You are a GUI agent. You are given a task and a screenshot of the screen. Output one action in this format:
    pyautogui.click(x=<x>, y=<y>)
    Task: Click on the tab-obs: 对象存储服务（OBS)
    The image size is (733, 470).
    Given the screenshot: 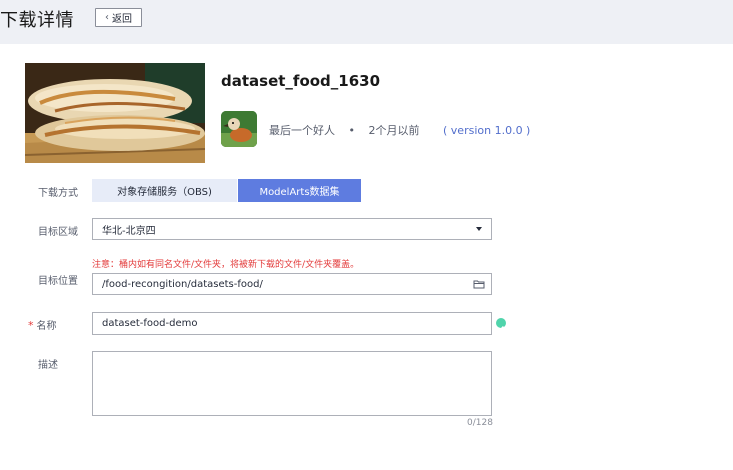 What is the action you would take?
    pyautogui.click(x=164, y=190)
    